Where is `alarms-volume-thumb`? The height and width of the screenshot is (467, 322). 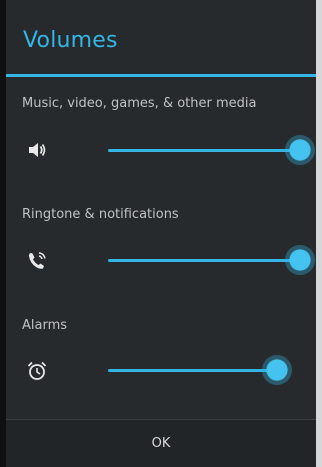 alarms-volume-thumb is located at coordinates (277, 370).